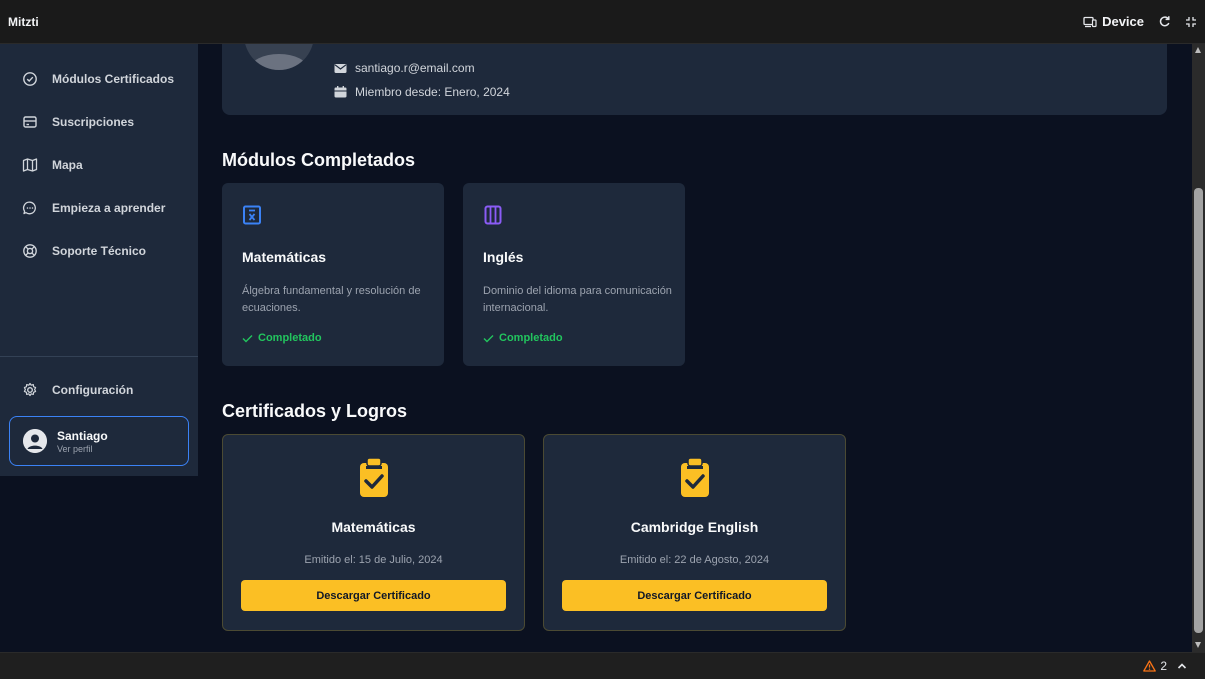 This screenshot has height=679, width=1205. I want to click on calculator-icon, so click(252, 215).